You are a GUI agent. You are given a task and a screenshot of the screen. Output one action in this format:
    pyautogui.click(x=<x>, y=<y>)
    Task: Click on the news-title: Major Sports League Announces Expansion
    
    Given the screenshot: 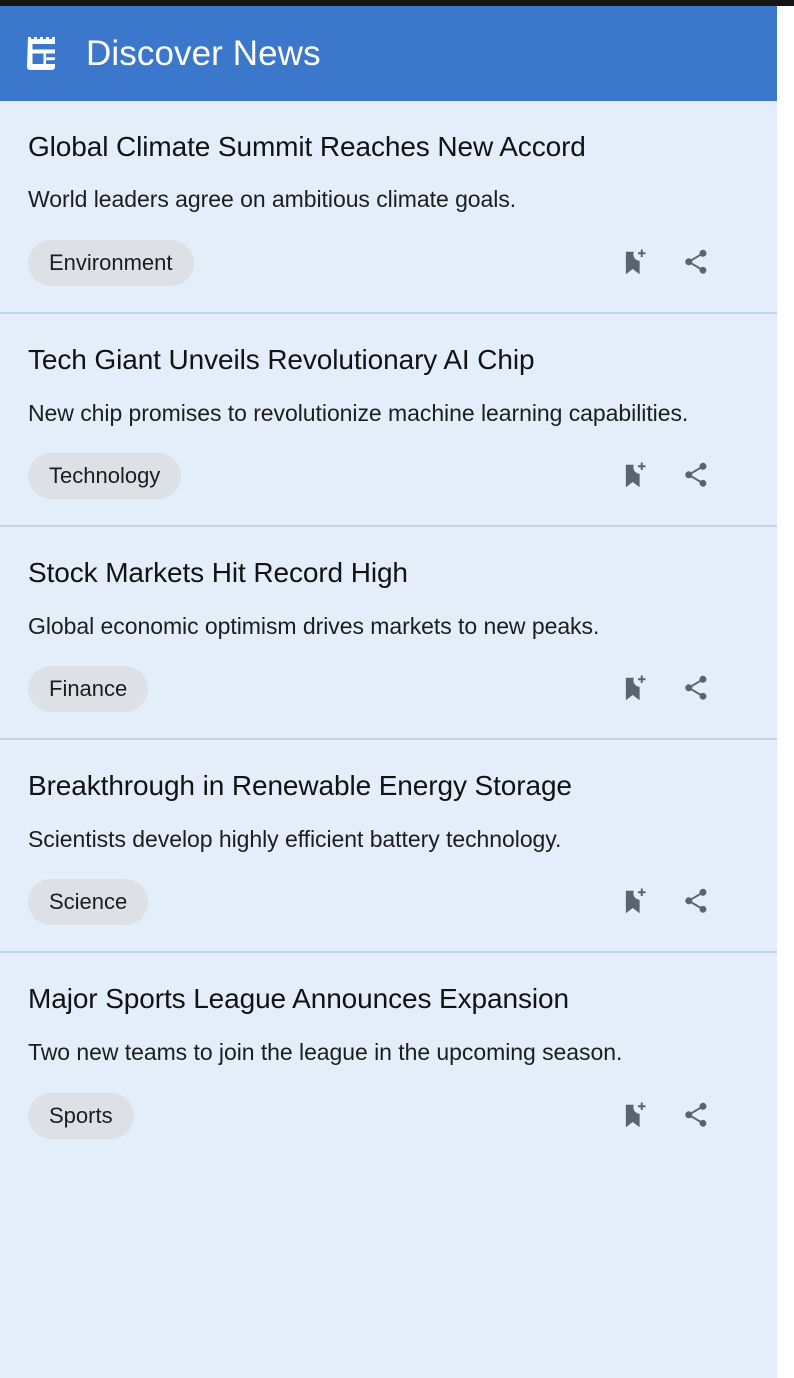 What is the action you would take?
    pyautogui.click(x=298, y=999)
    